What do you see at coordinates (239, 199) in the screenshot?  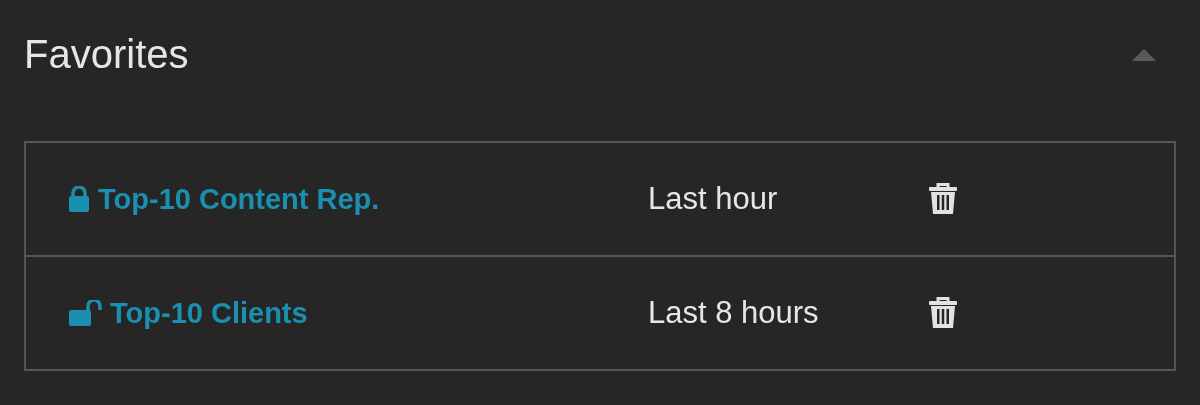 I see `favorite-link: Top-10 Content Rep.` at bounding box center [239, 199].